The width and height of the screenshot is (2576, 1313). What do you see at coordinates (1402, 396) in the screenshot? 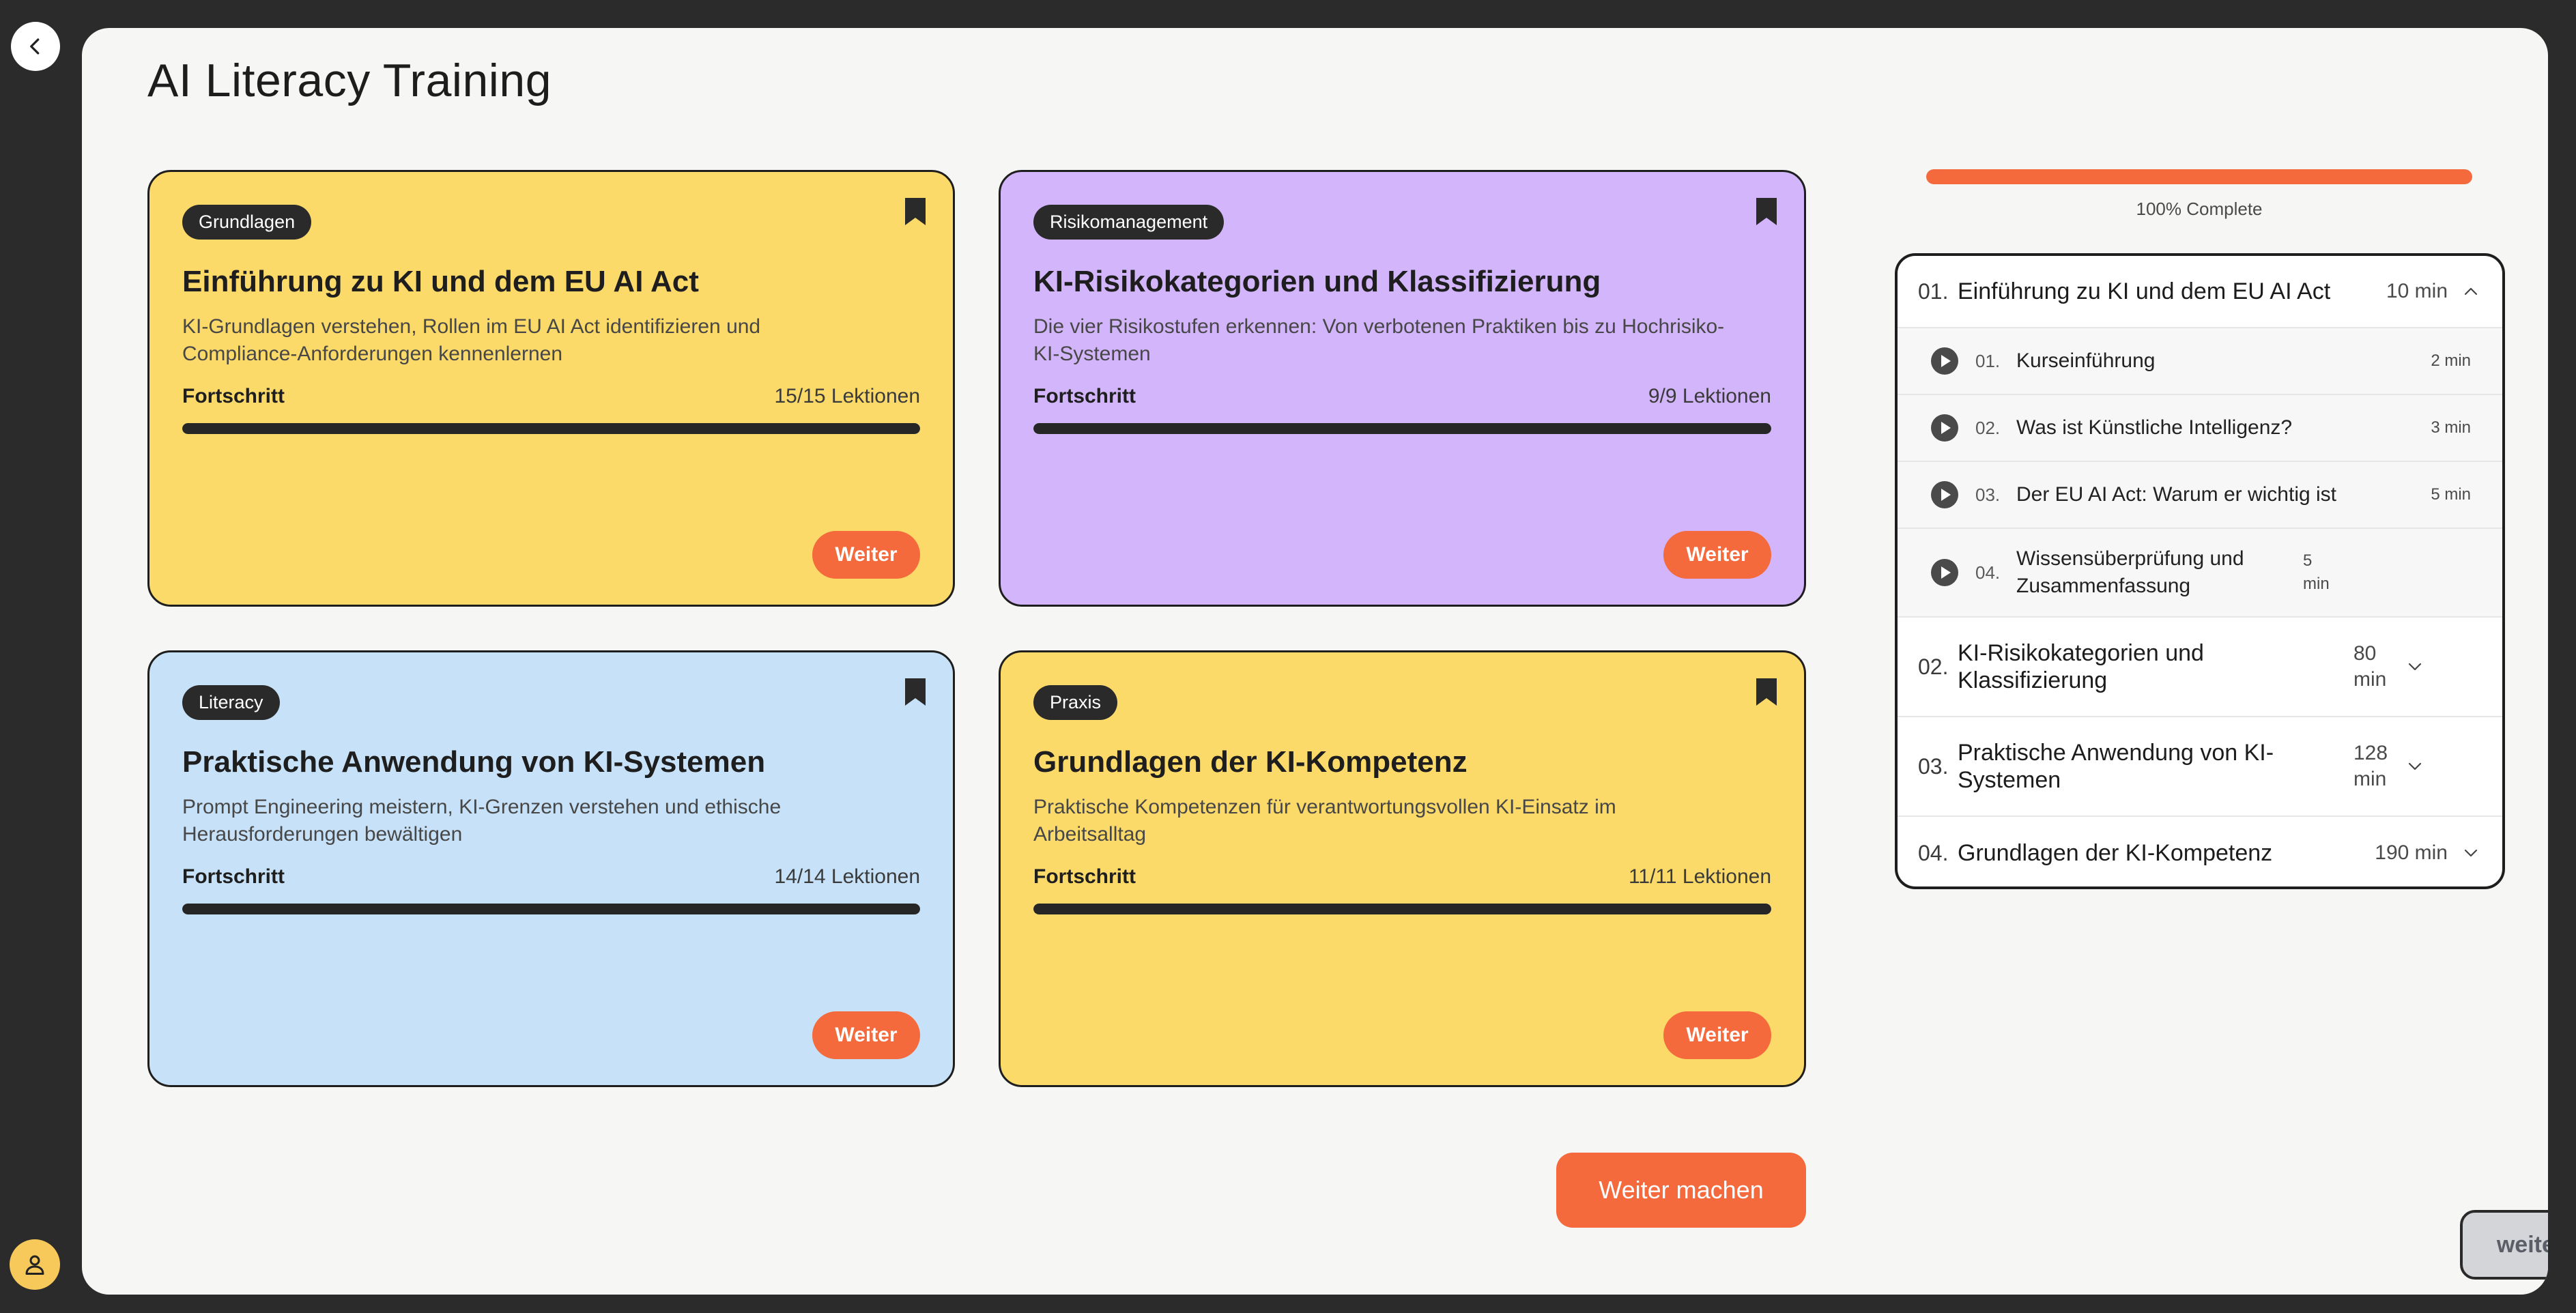
I see `course-progress-row: Fortschritt 9/9 Lektionen` at bounding box center [1402, 396].